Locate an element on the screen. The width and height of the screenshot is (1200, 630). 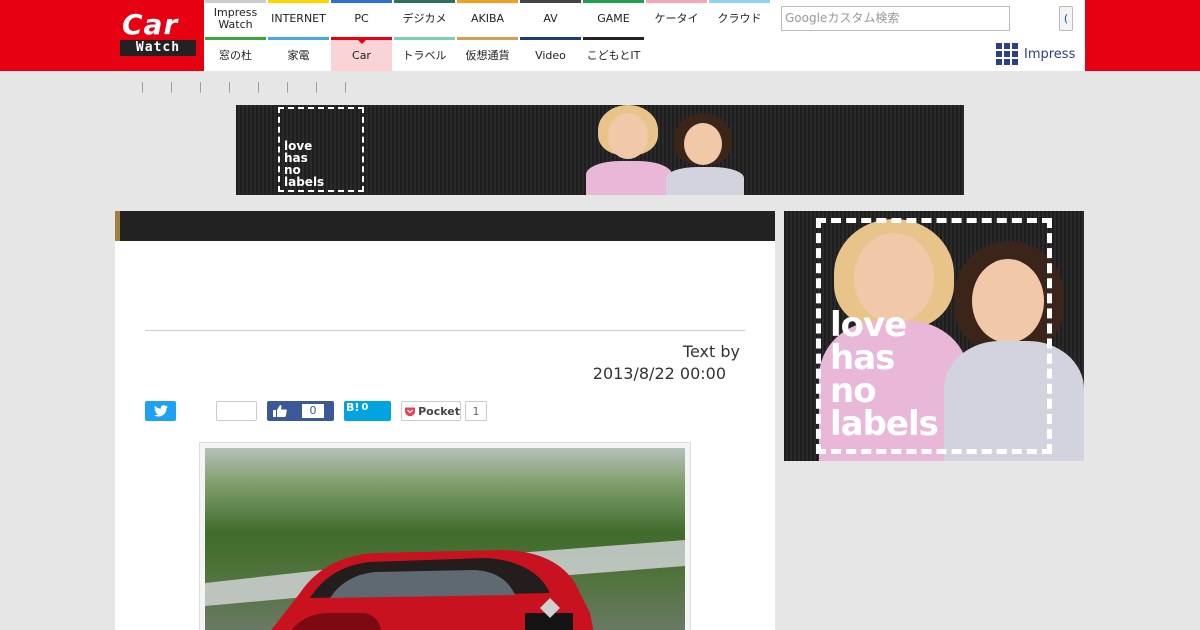
site-logo: Car Watch is located at coordinates (159, 32).